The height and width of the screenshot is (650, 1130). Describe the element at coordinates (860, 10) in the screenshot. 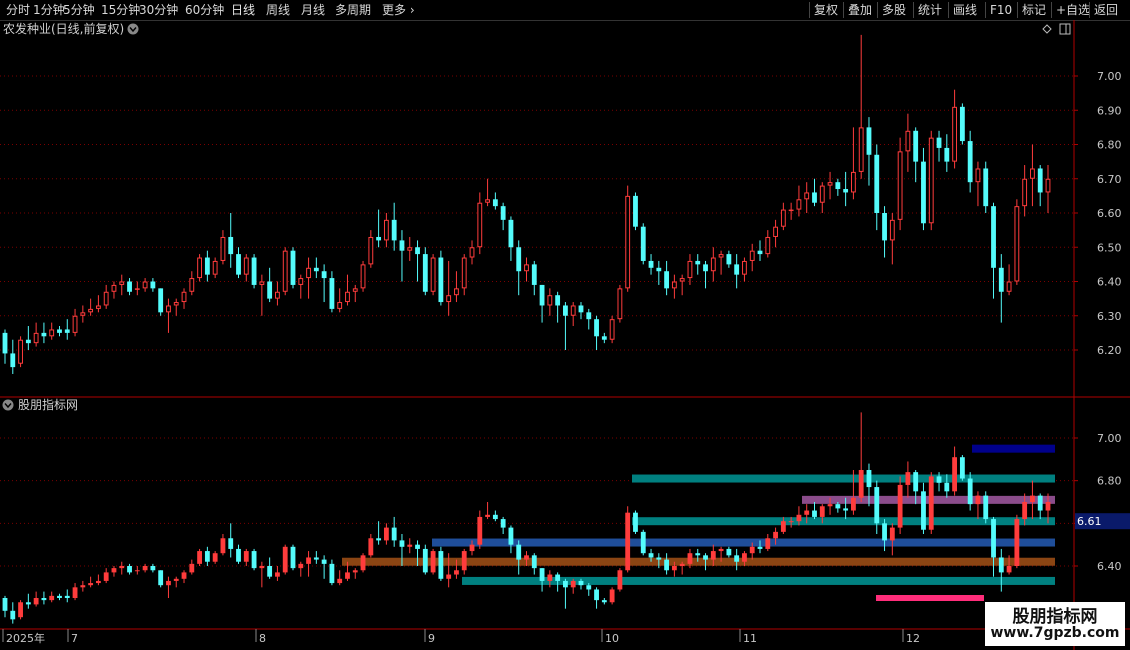

I see `toolbar-action-1: 叠加` at that location.